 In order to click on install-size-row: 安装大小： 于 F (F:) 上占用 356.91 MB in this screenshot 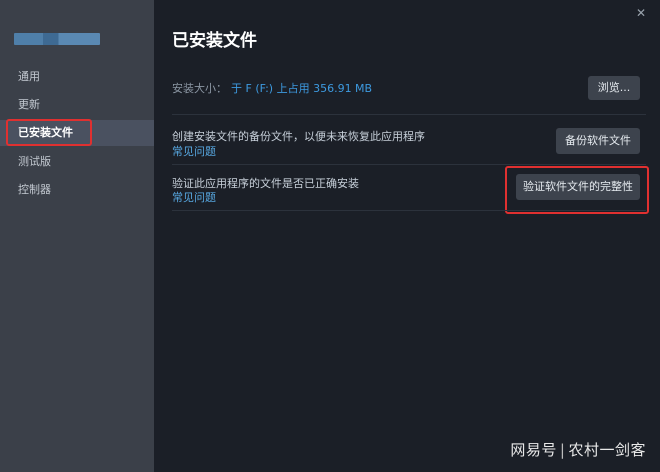, I will do `click(272, 88)`.